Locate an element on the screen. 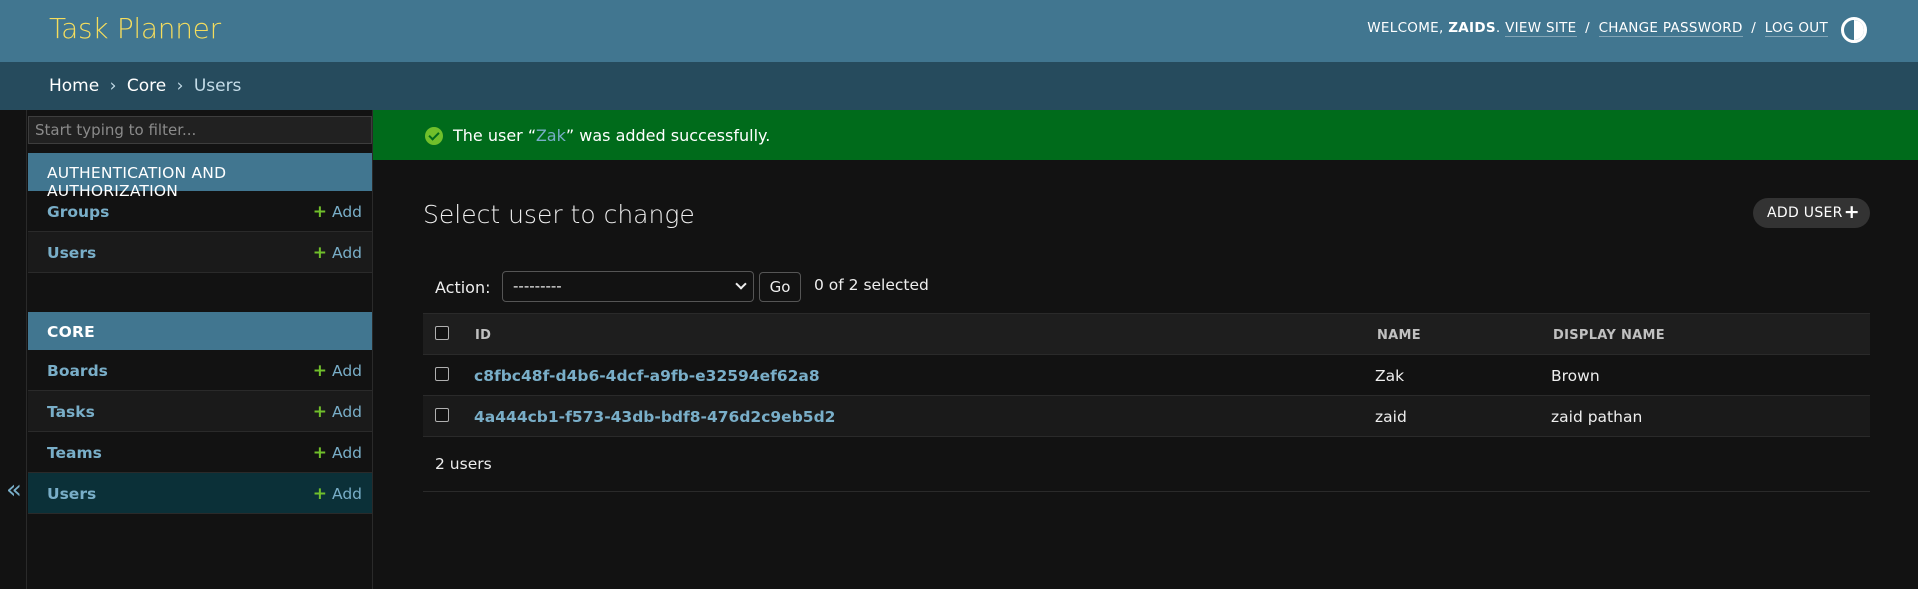 This screenshot has width=1918, height=589. chevron-down-icon is located at coordinates (741, 284).